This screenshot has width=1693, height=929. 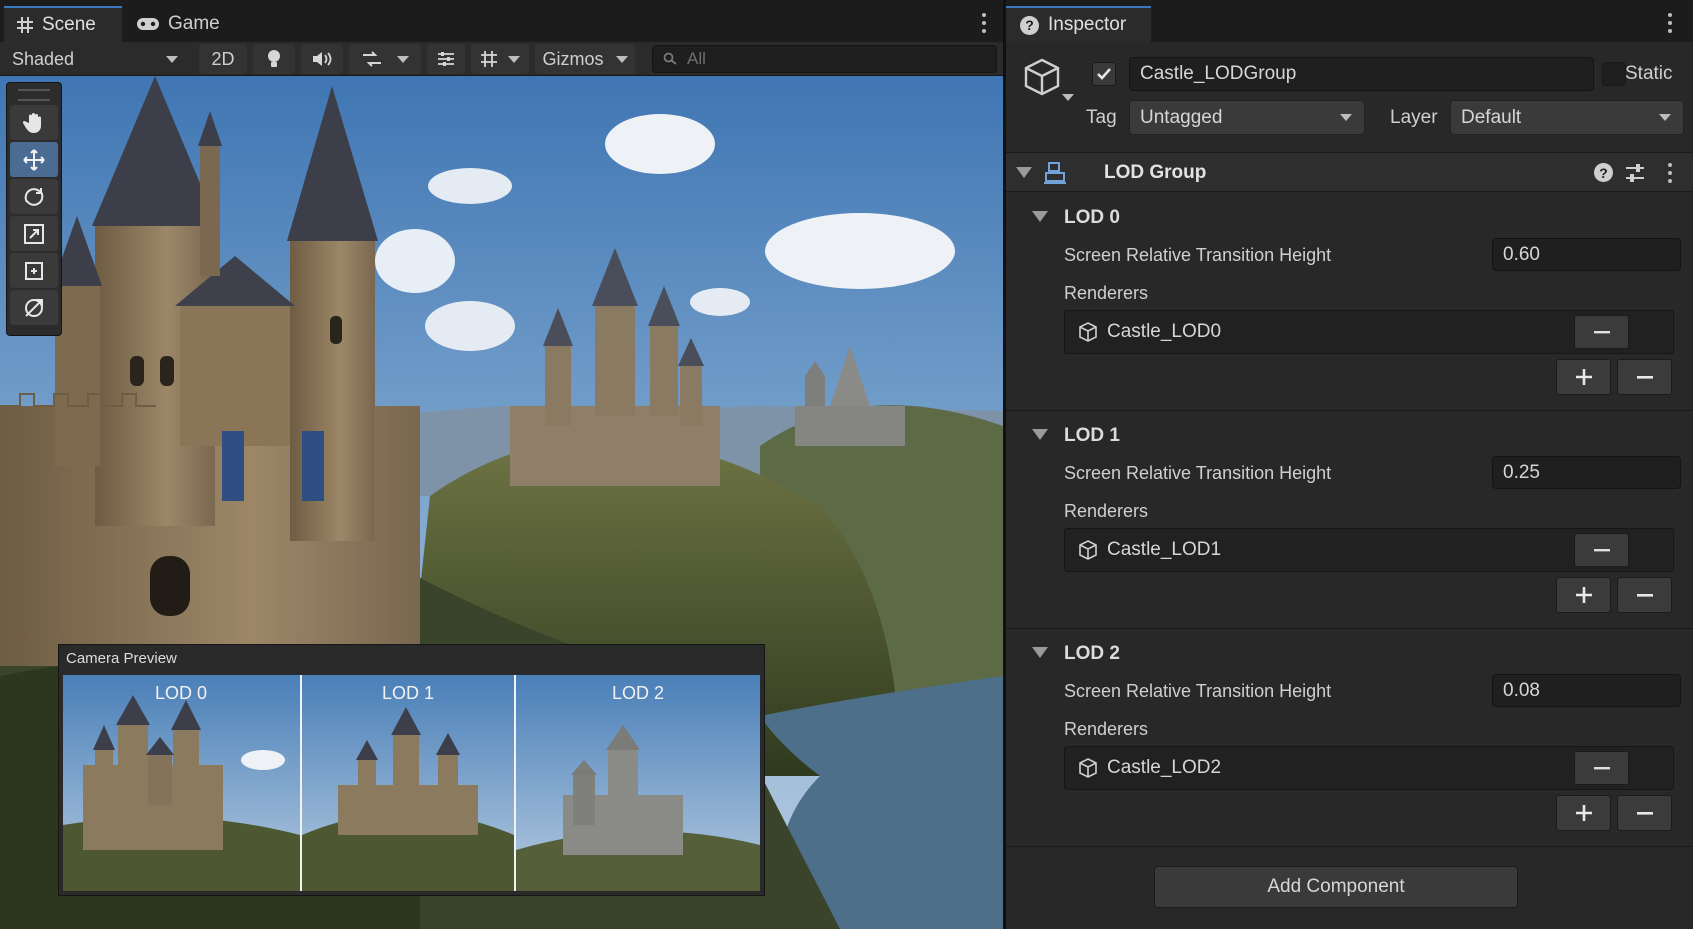 I want to click on lod2-add-button, so click(x=1583, y=813).